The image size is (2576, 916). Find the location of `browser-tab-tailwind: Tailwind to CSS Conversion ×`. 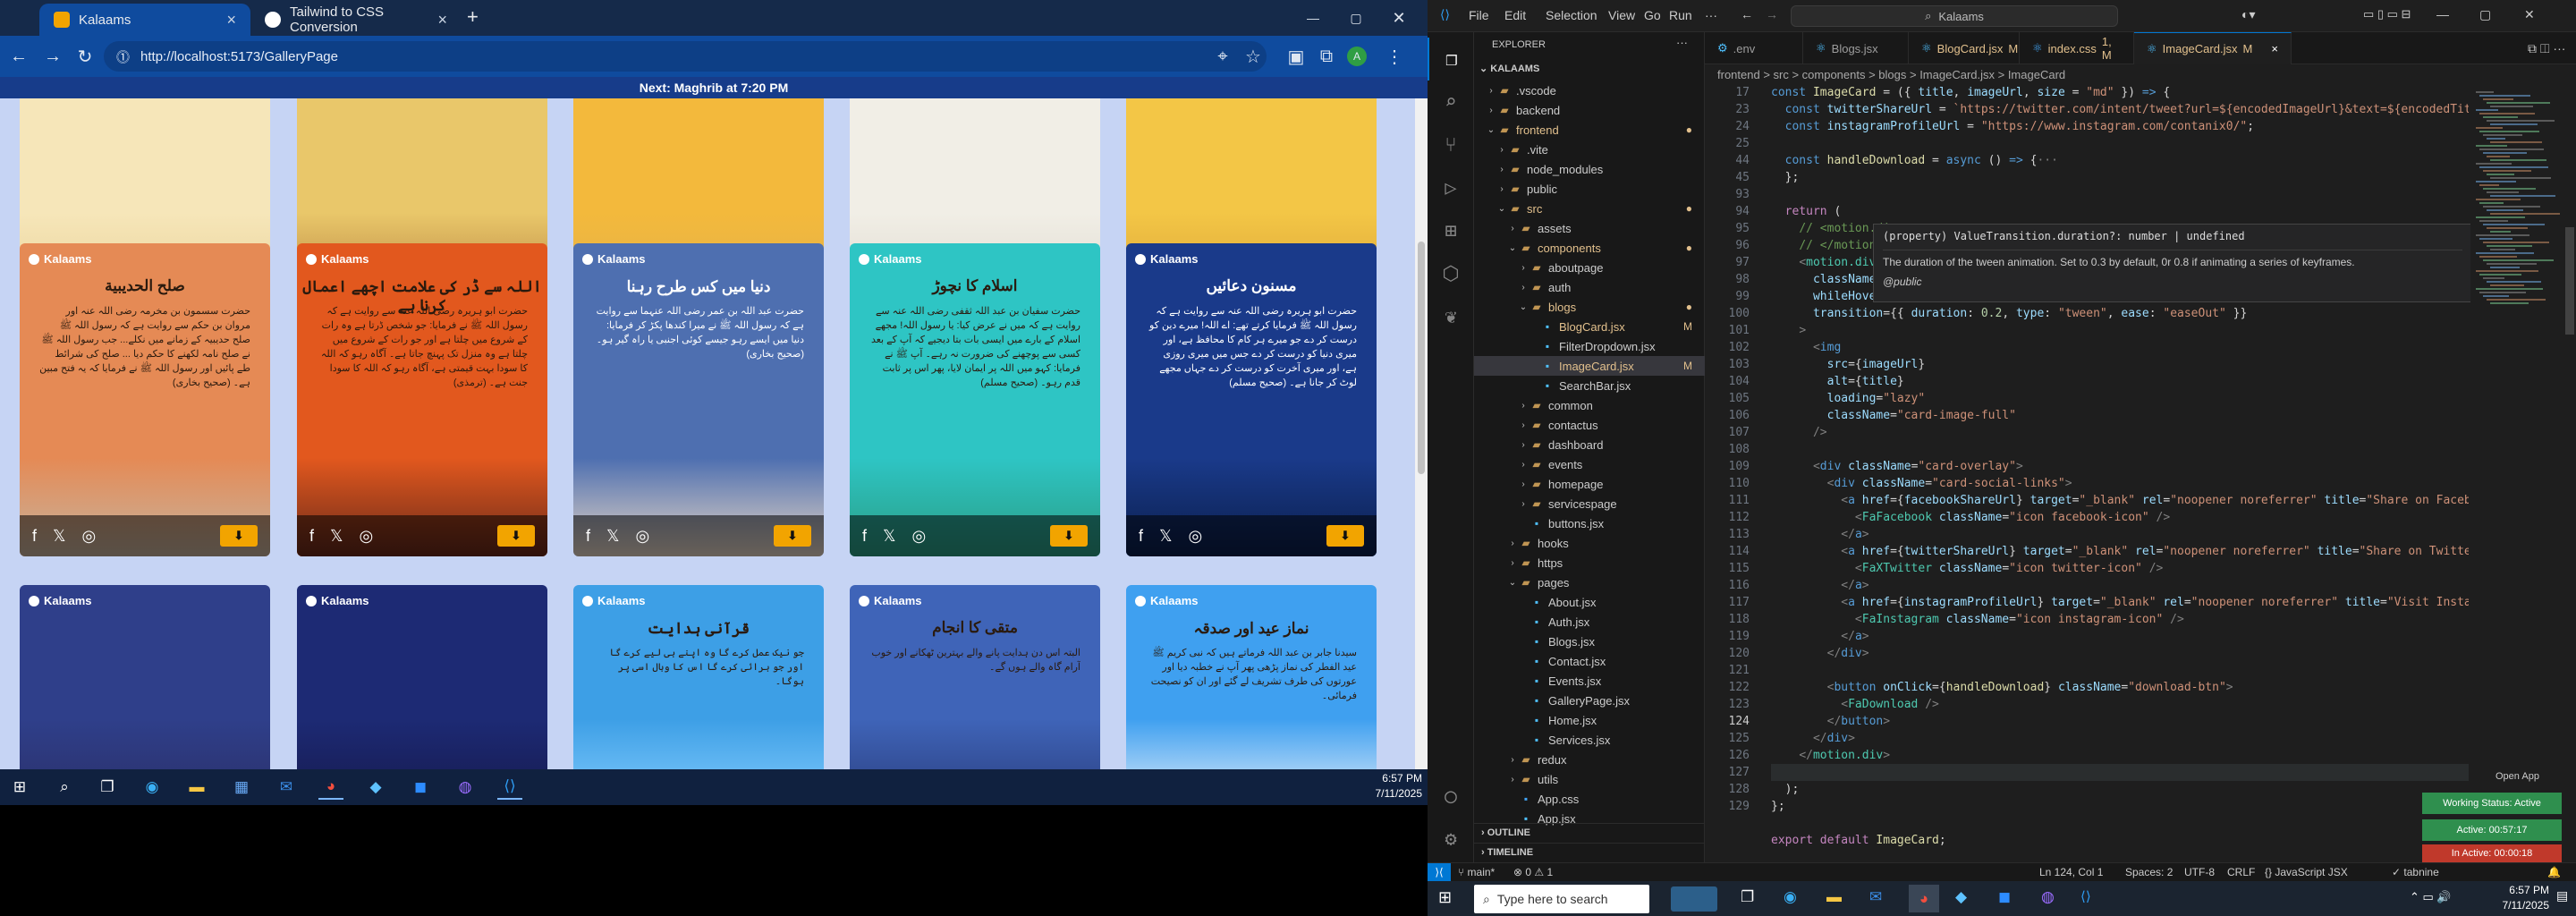

browser-tab-tailwind: Tailwind to CSS Conversion × is located at coordinates (356, 20).